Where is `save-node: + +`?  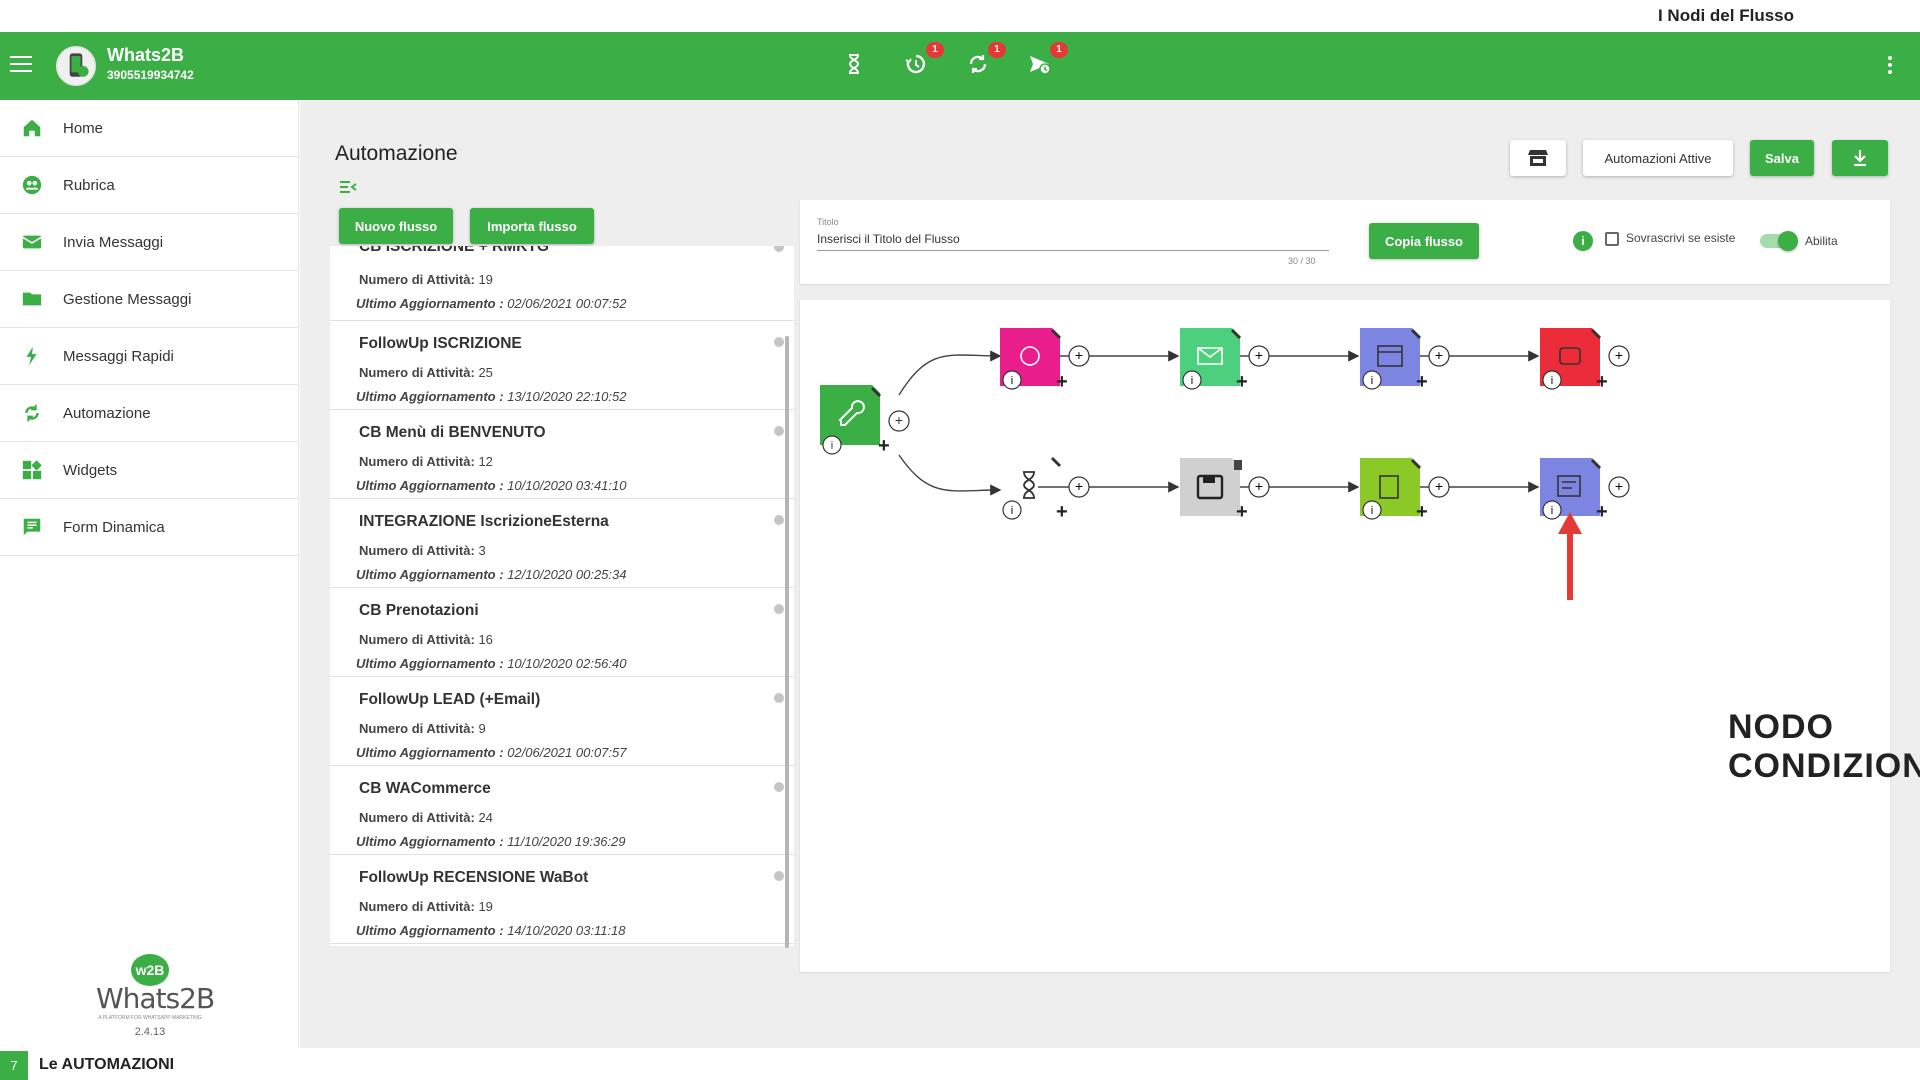 save-node: + + is located at coordinates (1225, 490).